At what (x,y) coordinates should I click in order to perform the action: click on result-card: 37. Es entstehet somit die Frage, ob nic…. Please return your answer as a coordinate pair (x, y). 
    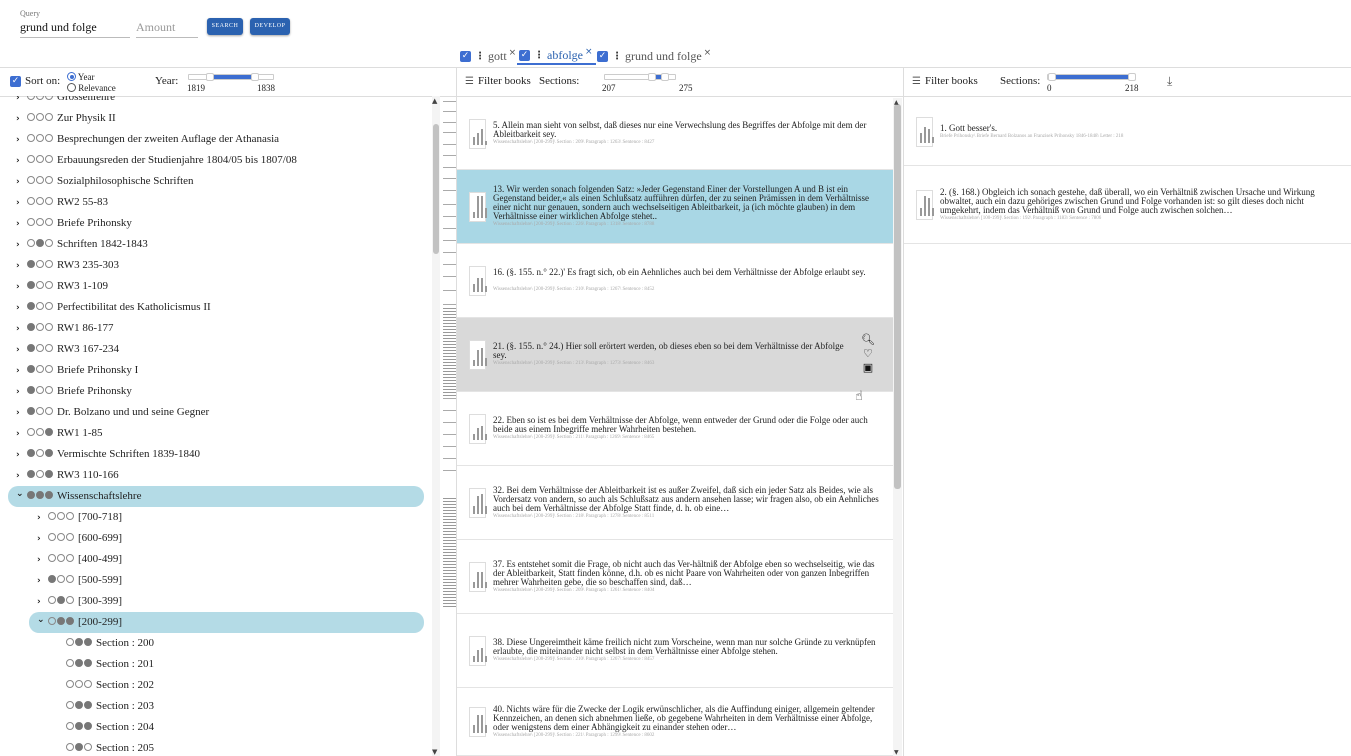
    Looking at the image, I should click on (675, 577).